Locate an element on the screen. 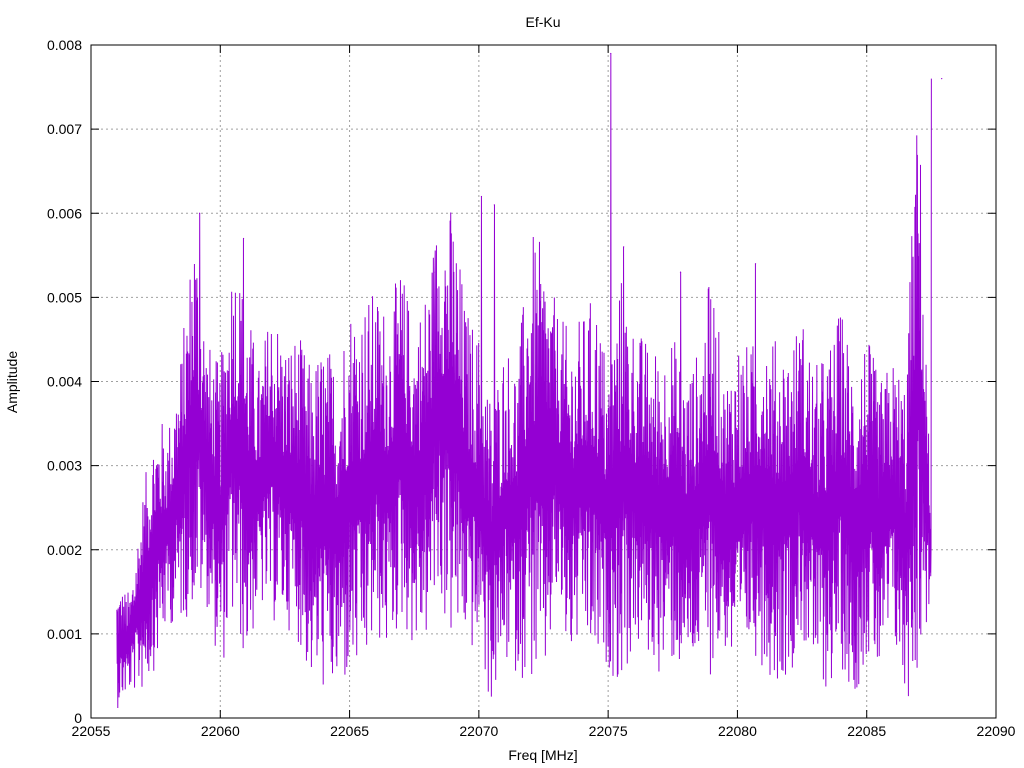  x-tick-label: 22075 is located at coordinates (608, 731).